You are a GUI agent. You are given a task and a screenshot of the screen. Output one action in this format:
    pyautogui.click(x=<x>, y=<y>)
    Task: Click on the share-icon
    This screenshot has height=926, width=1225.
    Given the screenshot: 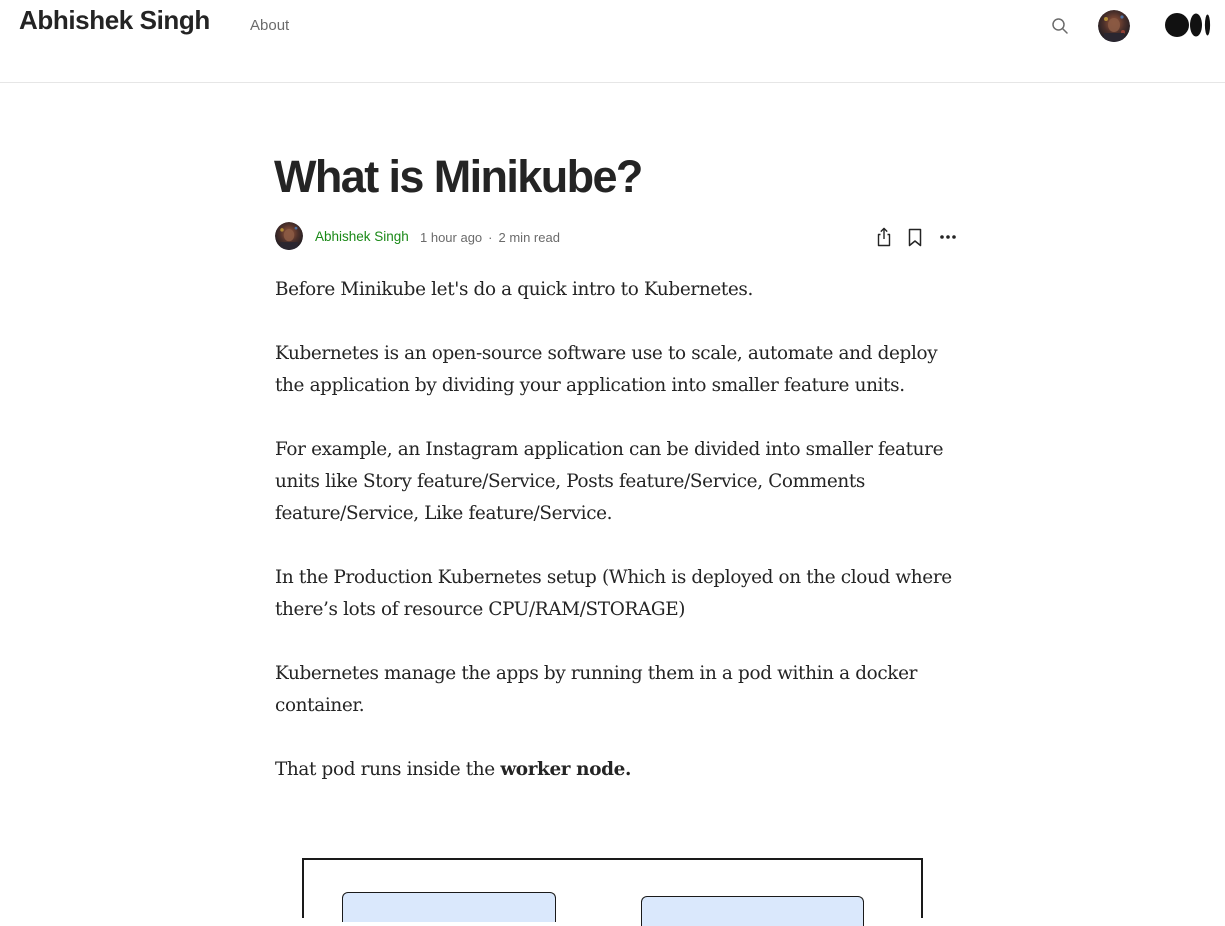 What is the action you would take?
    pyautogui.click(x=884, y=237)
    